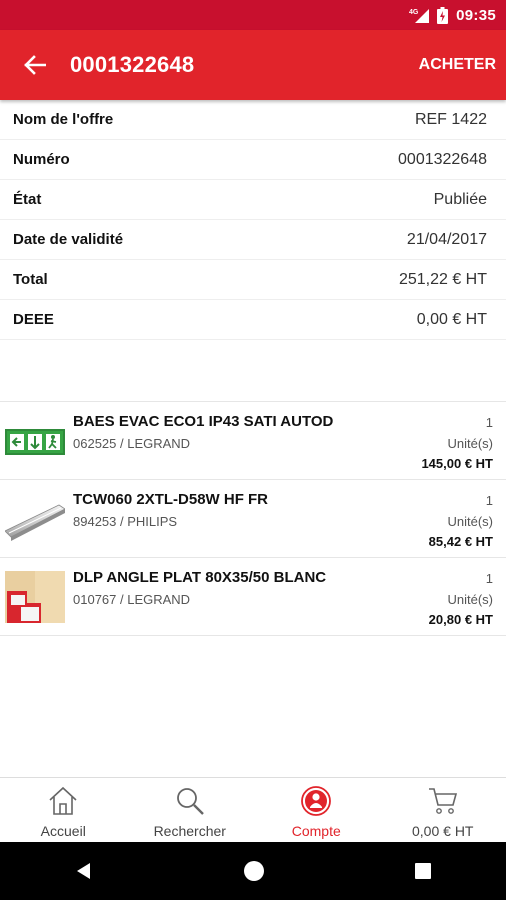 This screenshot has width=506, height=900. Describe the element at coordinates (443, 15) in the screenshot. I see `battery-icon` at that location.